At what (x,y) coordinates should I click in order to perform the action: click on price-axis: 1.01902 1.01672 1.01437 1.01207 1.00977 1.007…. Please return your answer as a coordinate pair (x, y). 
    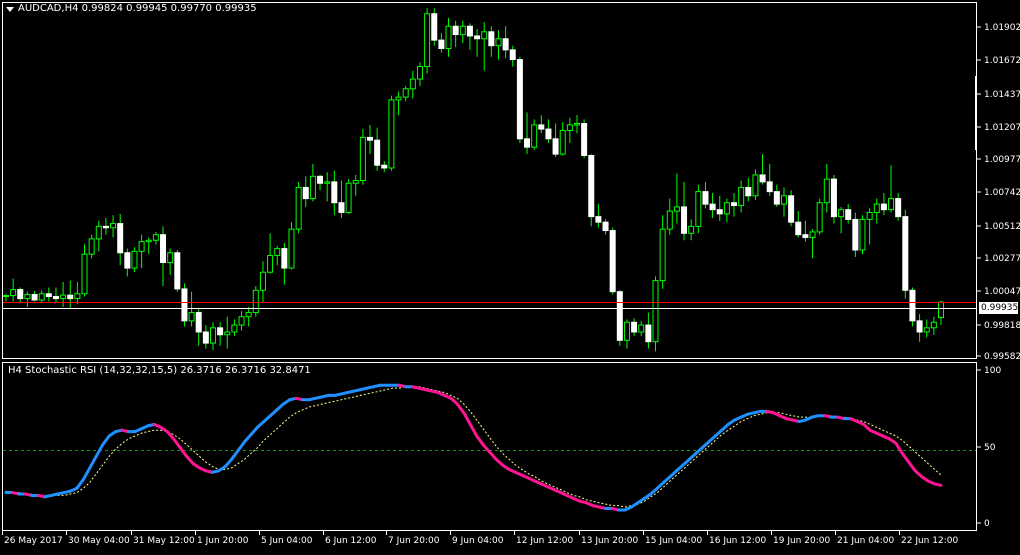
    Looking at the image, I should click on (998, 276).